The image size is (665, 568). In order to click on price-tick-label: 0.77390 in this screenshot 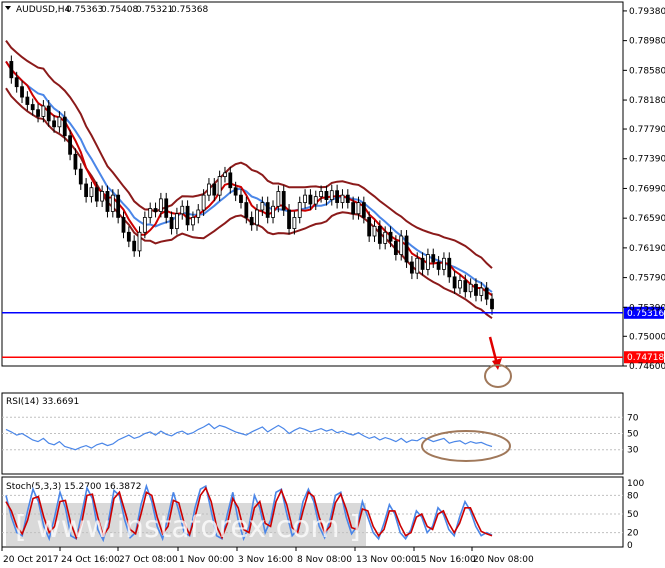, I will do `click(647, 160)`.